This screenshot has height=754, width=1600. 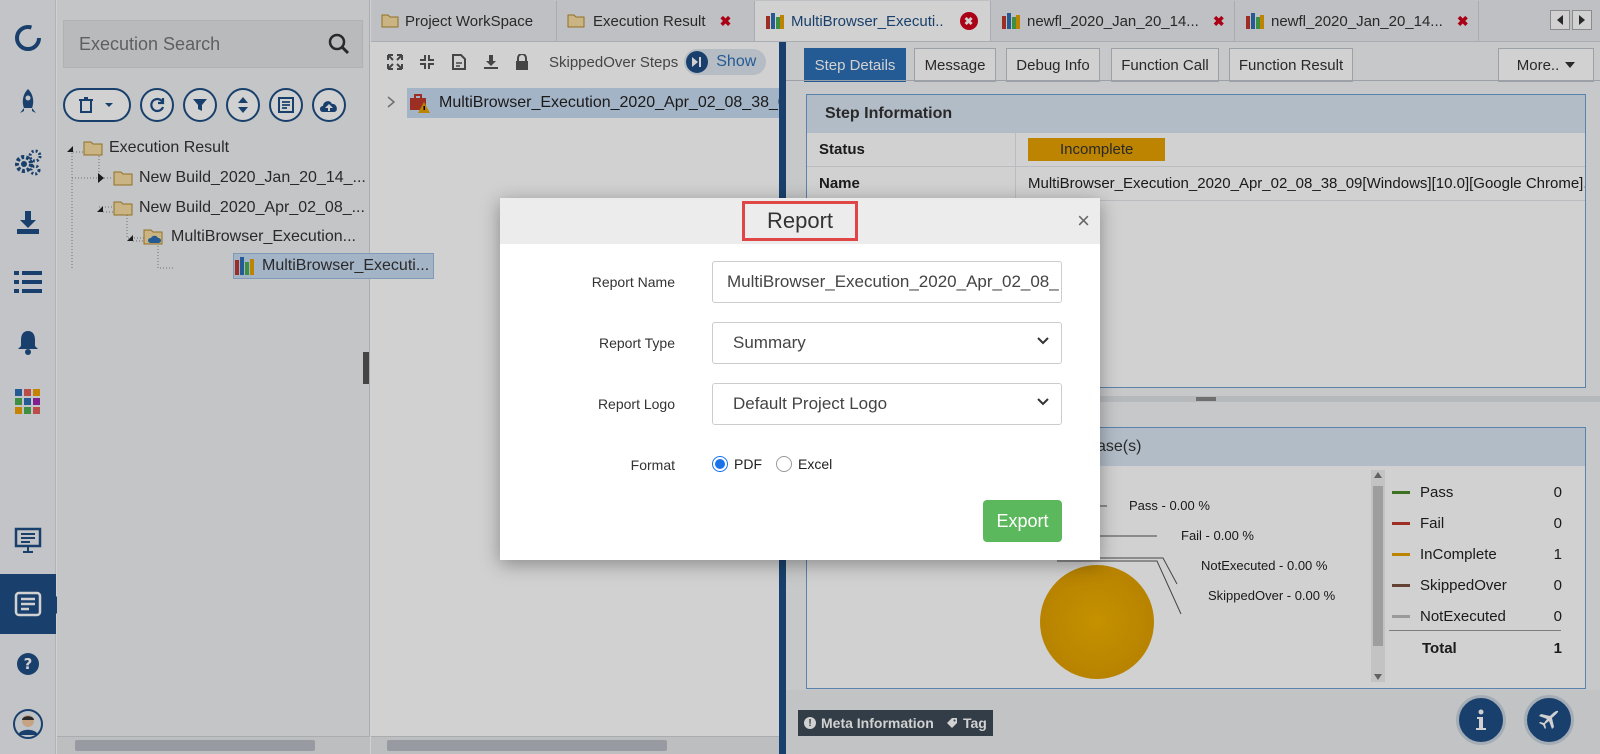 What do you see at coordinates (748, 464) in the screenshot?
I see `format-pdf-label: PDF` at bounding box center [748, 464].